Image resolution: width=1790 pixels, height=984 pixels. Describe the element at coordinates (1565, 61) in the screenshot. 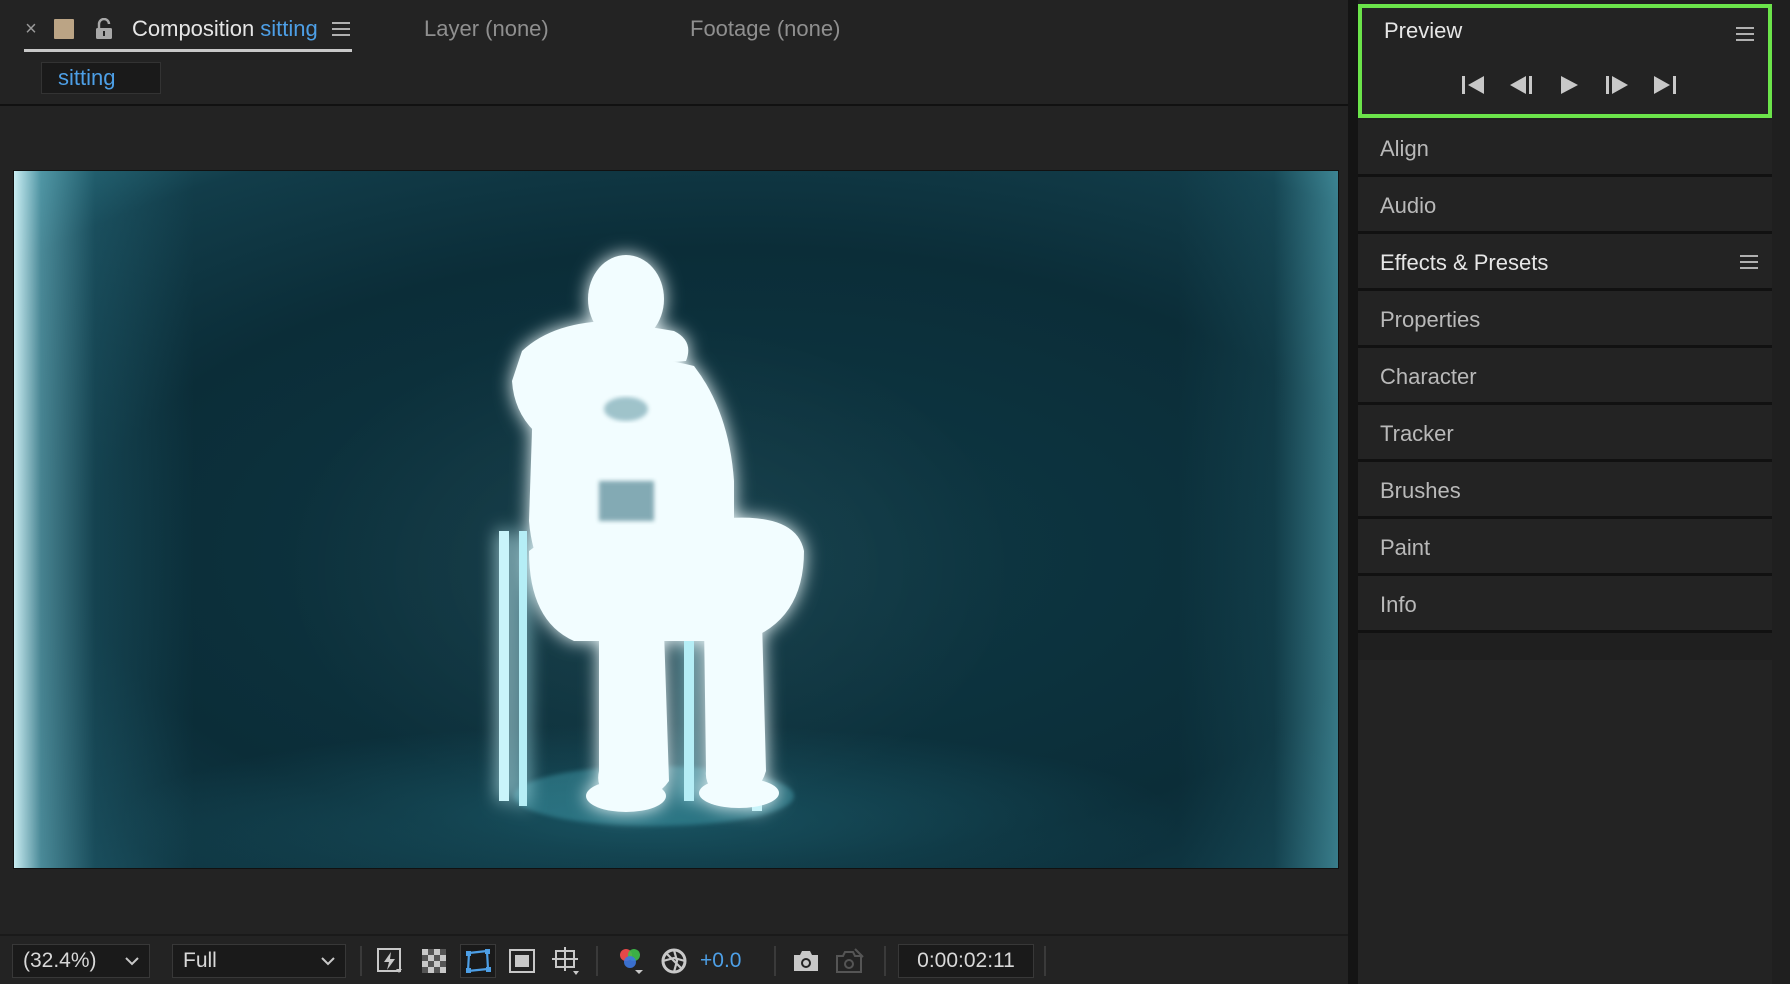

I see `preview-panel: Preview` at that location.